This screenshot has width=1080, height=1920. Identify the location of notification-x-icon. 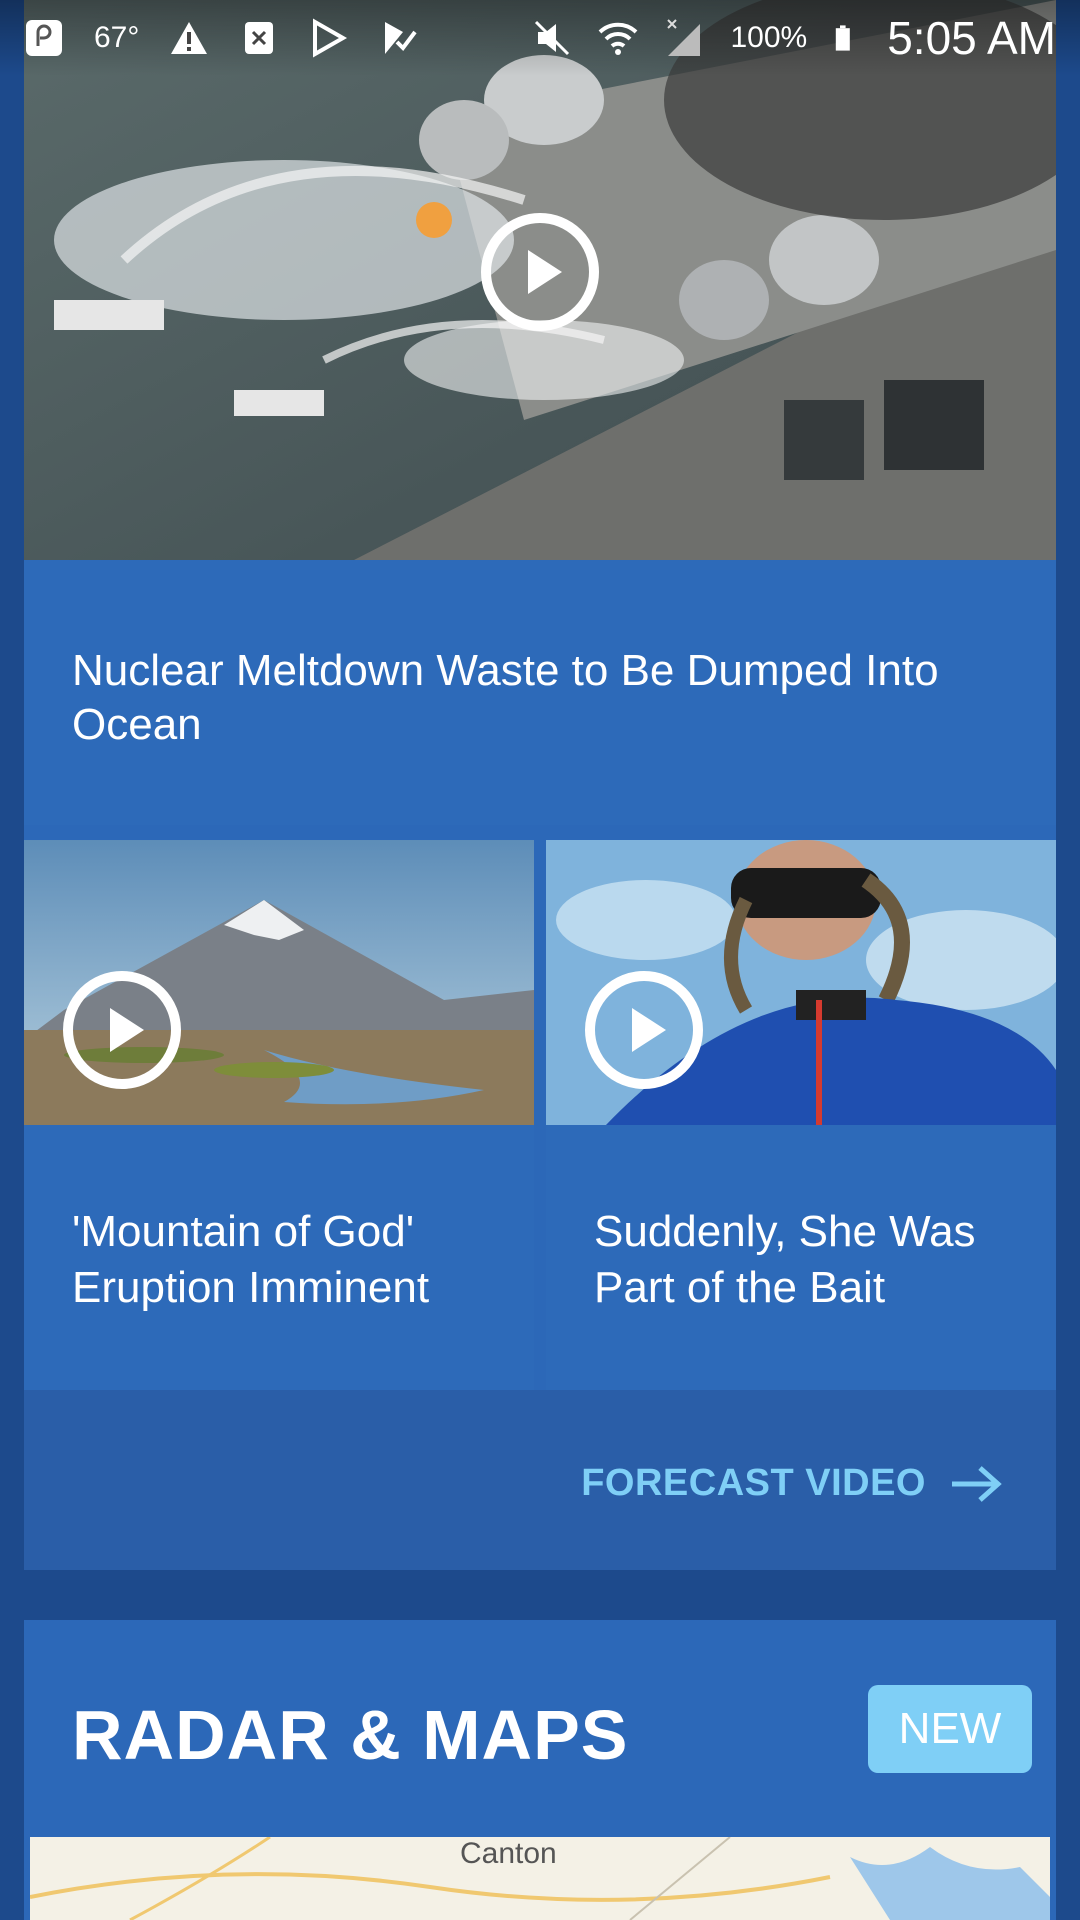
(259, 38).